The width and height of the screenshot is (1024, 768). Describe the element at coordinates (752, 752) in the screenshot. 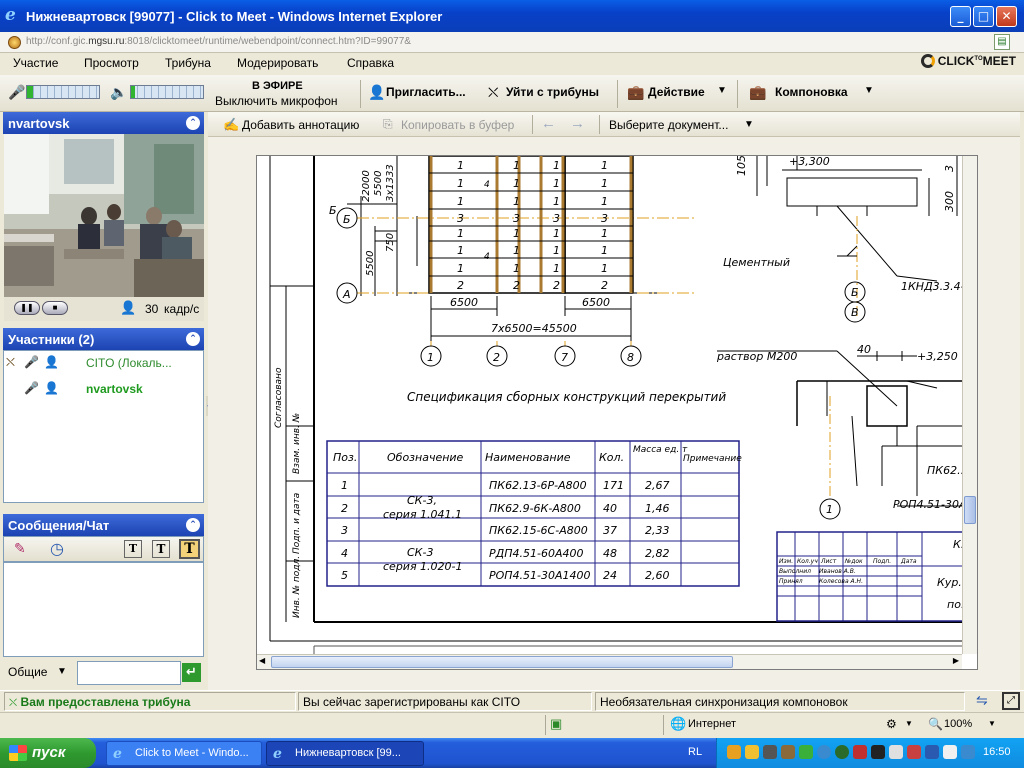

I see `alert-icon` at that location.